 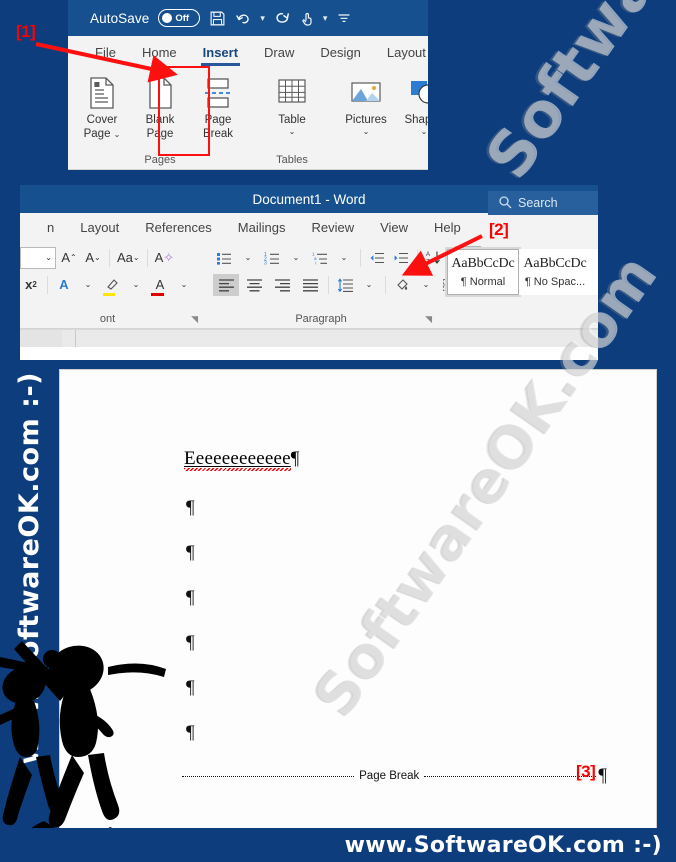 I want to click on shapes-button: Shapes ⌄, so click(x=412, y=103).